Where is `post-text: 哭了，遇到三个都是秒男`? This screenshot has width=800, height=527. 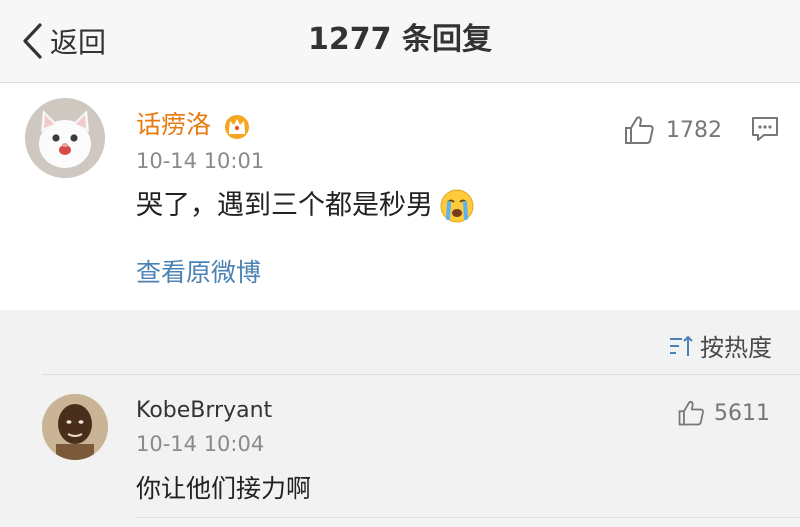 post-text: 哭了，遇到三个都是秒男 is located at coordinates (284, 205).